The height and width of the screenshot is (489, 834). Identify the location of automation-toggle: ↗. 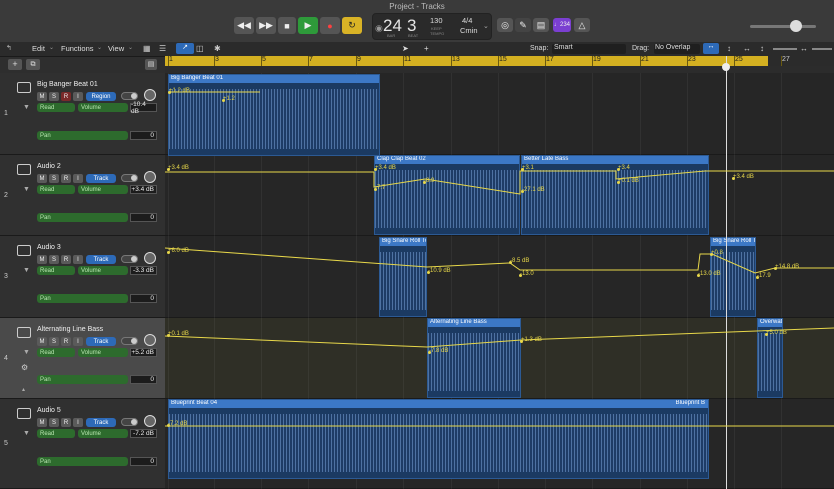
(185, 48).